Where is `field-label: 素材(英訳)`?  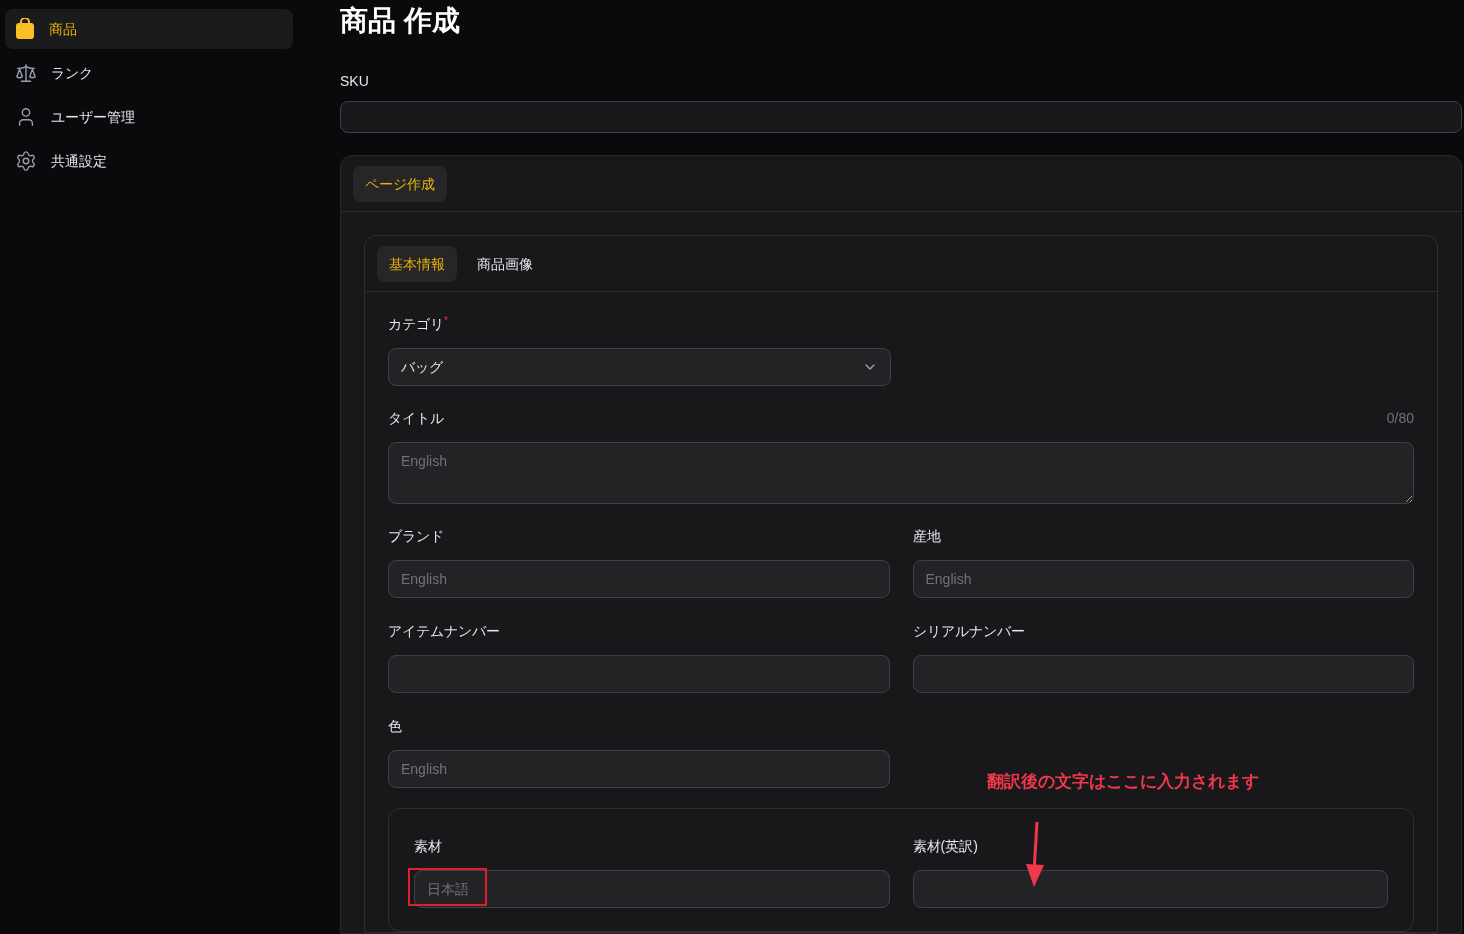
field-label: 素材(英訳) is located at coordinates (945, 846).